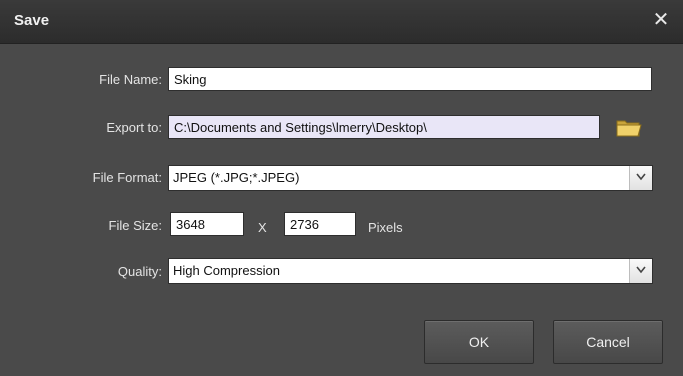 The width and height of the screenshot is (683, 376). I want to click on file-format-select: JPEG (*.JPG;*.JPEG), so click(410, 178).